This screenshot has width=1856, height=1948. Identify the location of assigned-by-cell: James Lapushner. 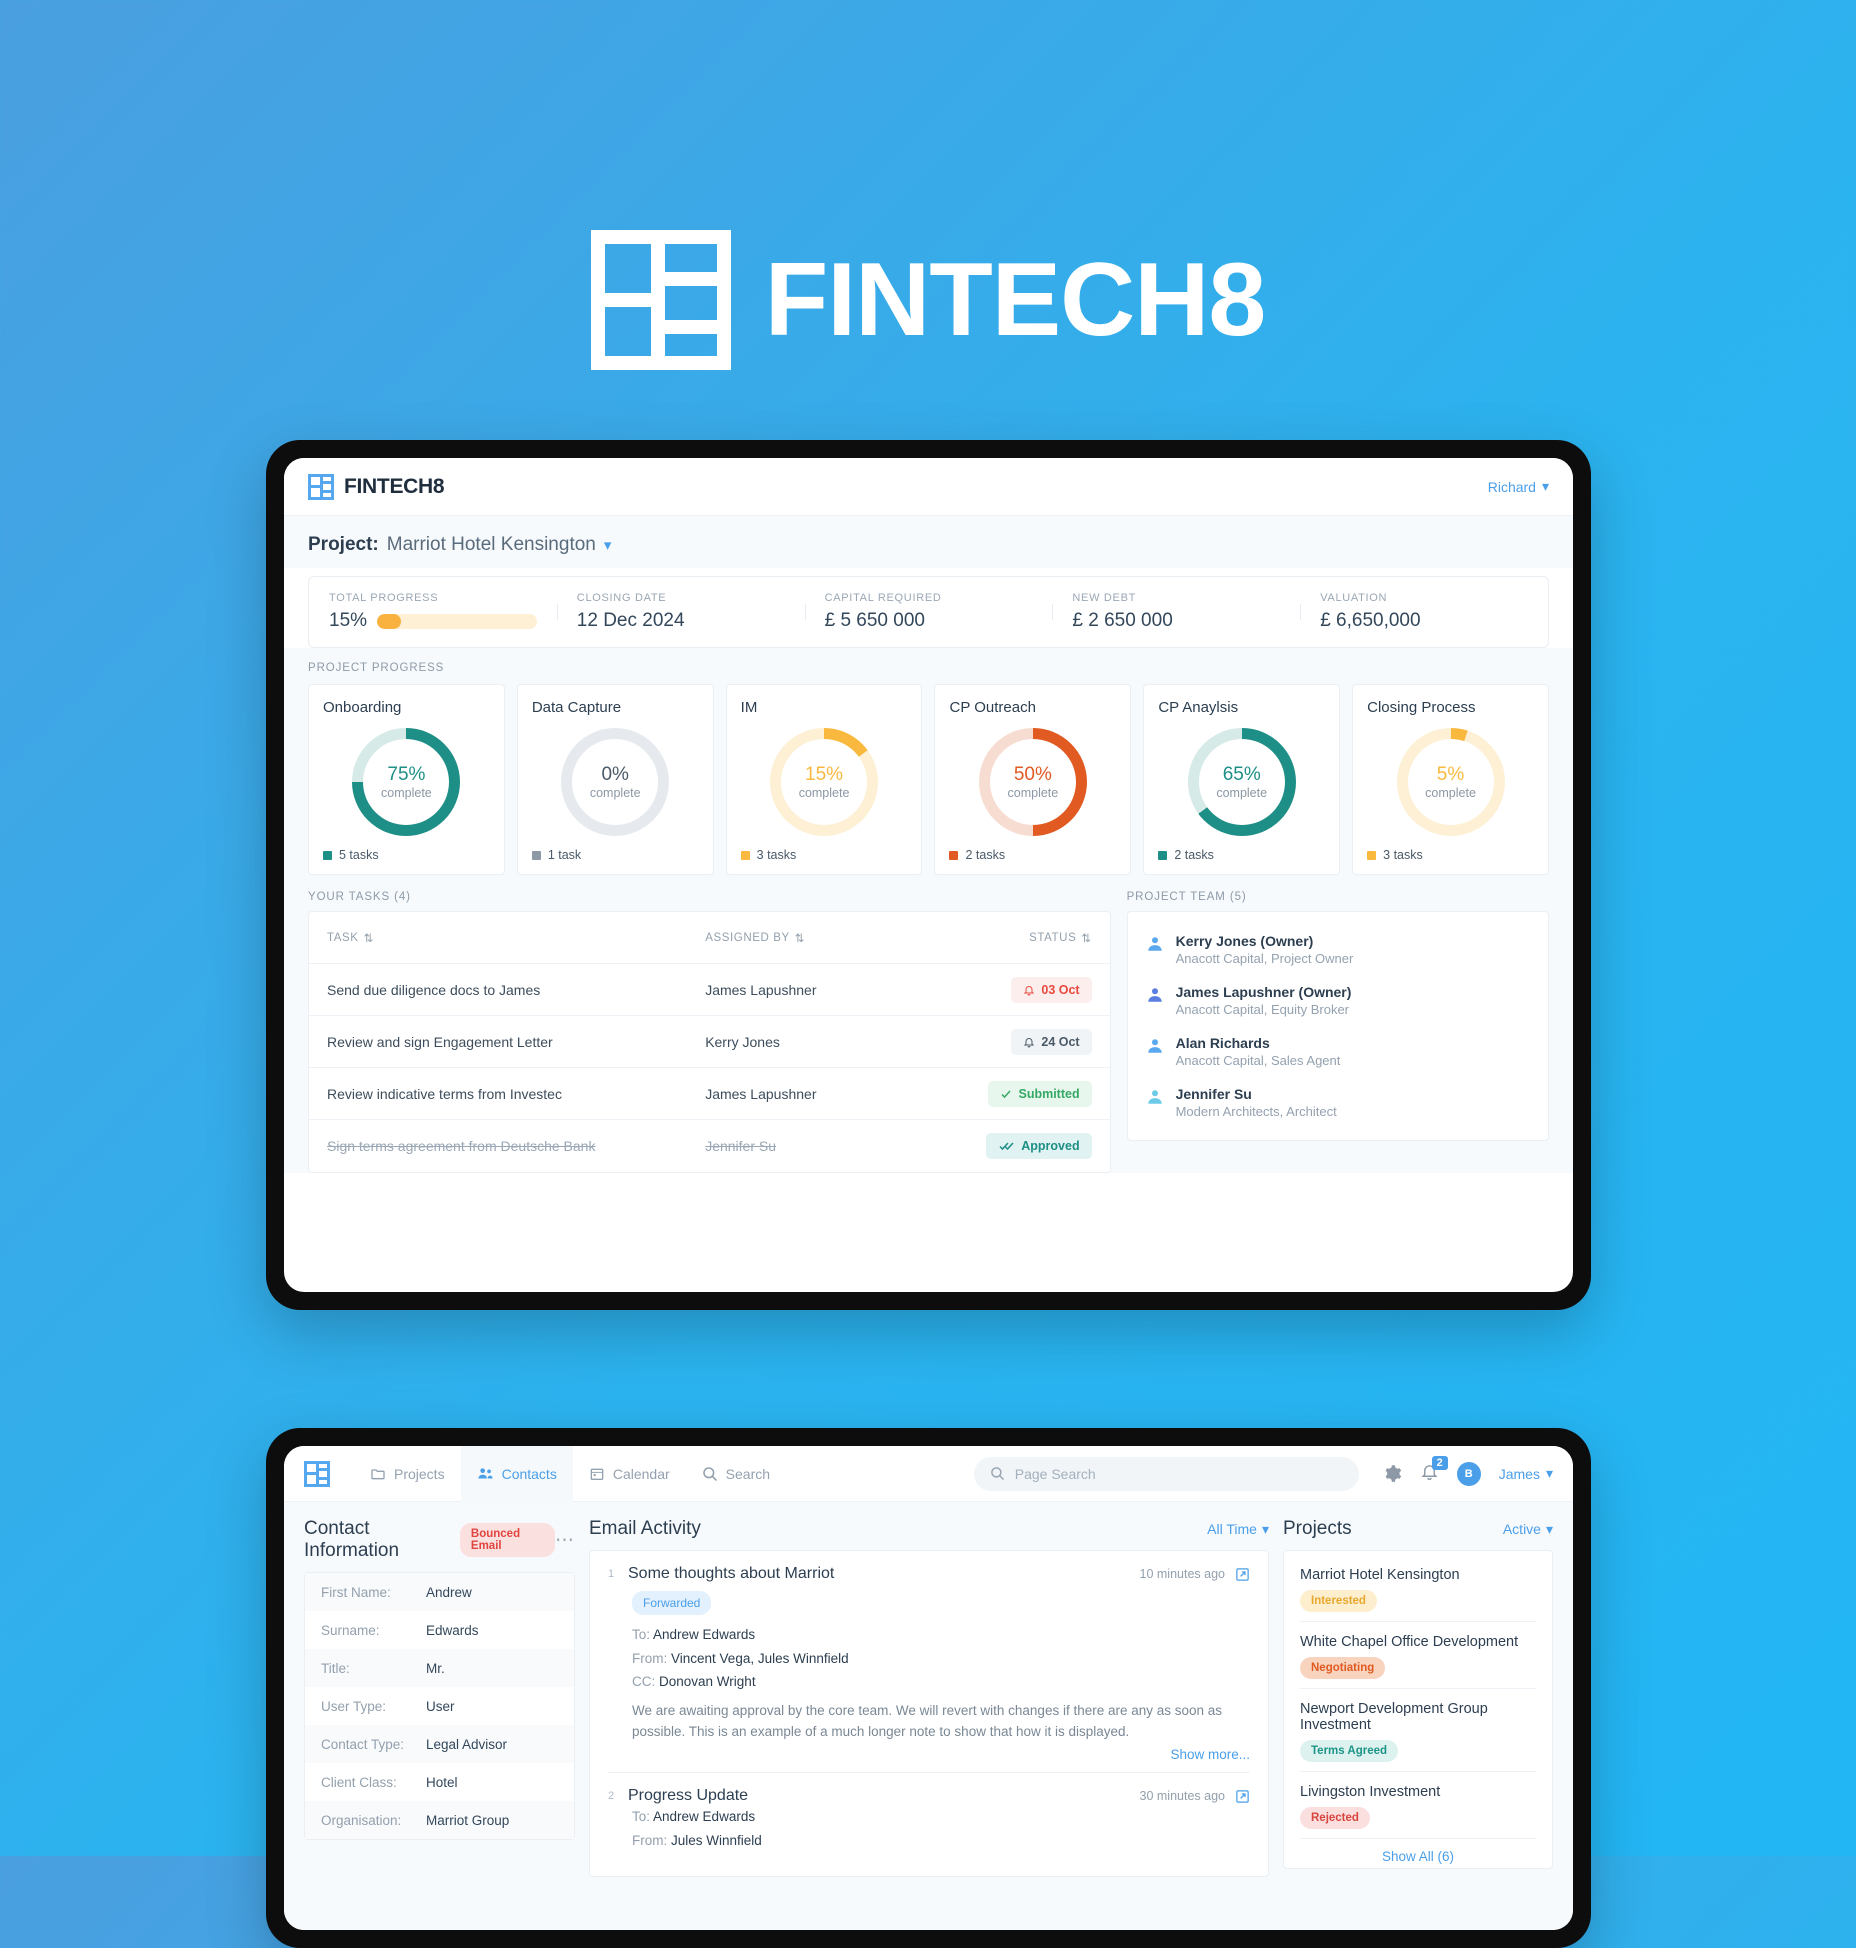
(761, 1093).